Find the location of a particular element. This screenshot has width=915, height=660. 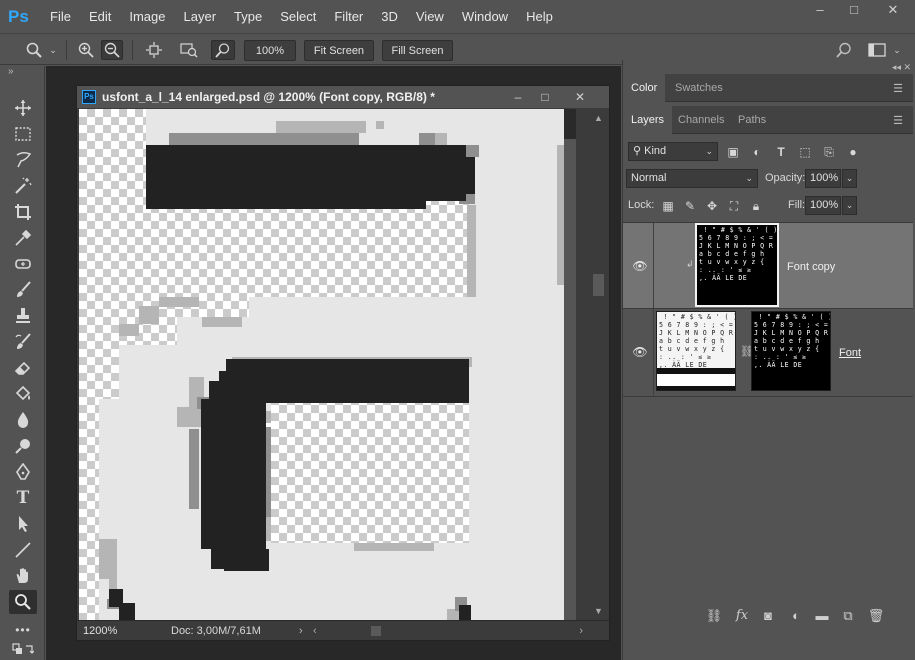

menu-select: Select is located at coordinates (298, 16).